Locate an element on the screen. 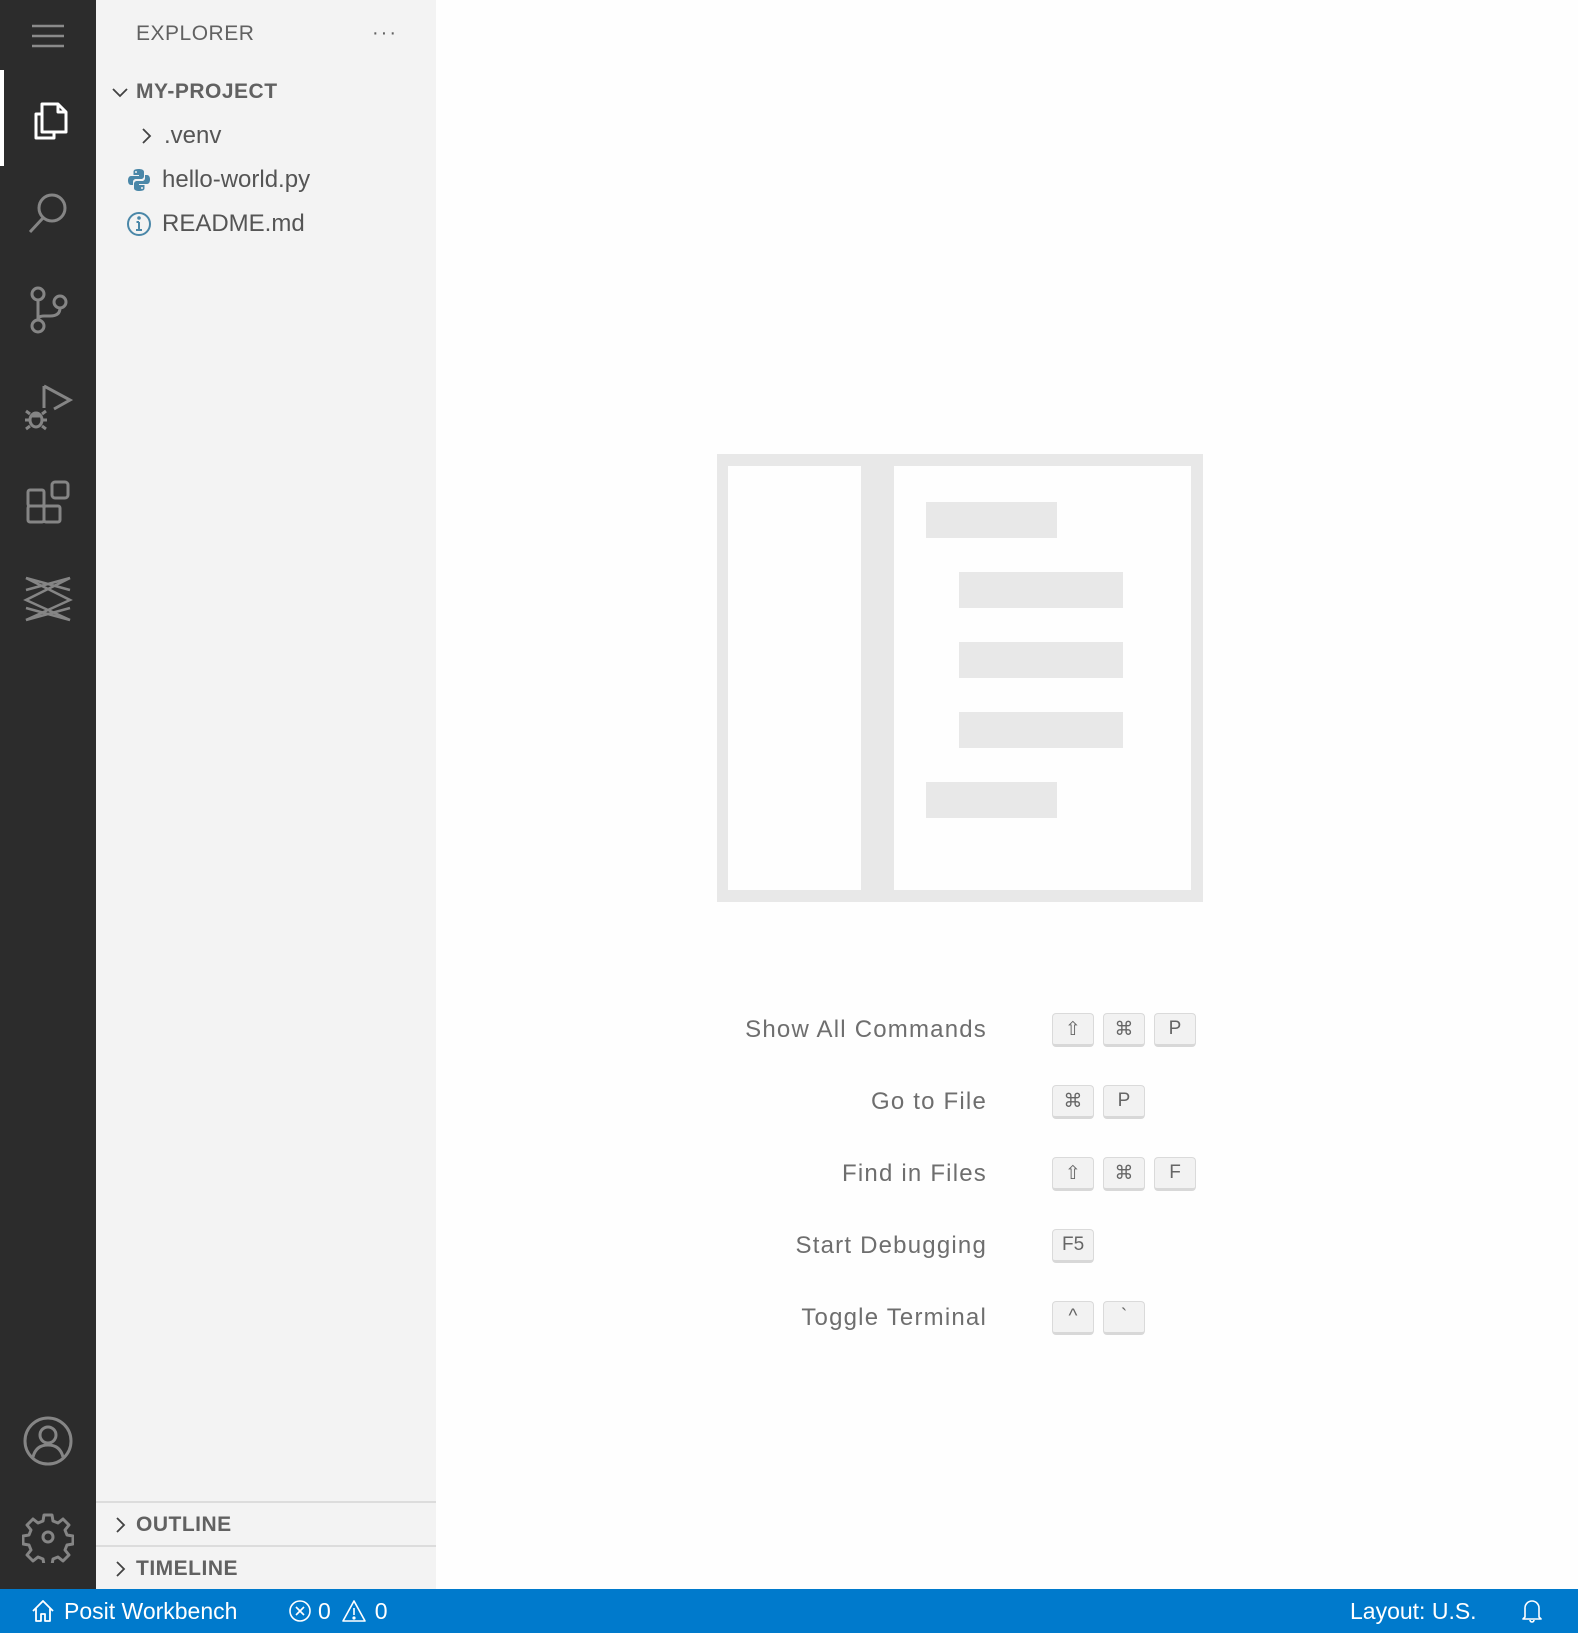  shortcut-keys: ⇧ ⌘ F is located at coordinates (1124, 1174).